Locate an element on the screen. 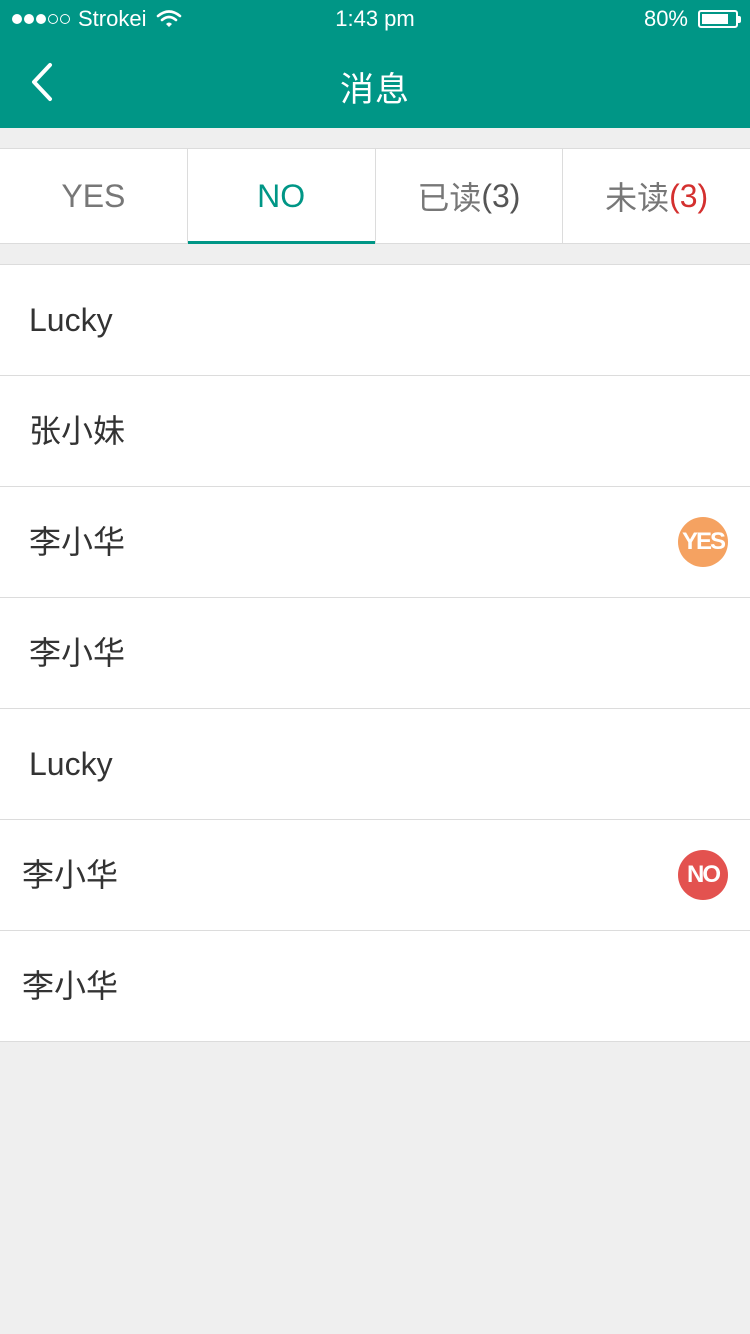 This screenshot has height=1334, width=750. tab-label: NO is located at coordinates (281, 195).